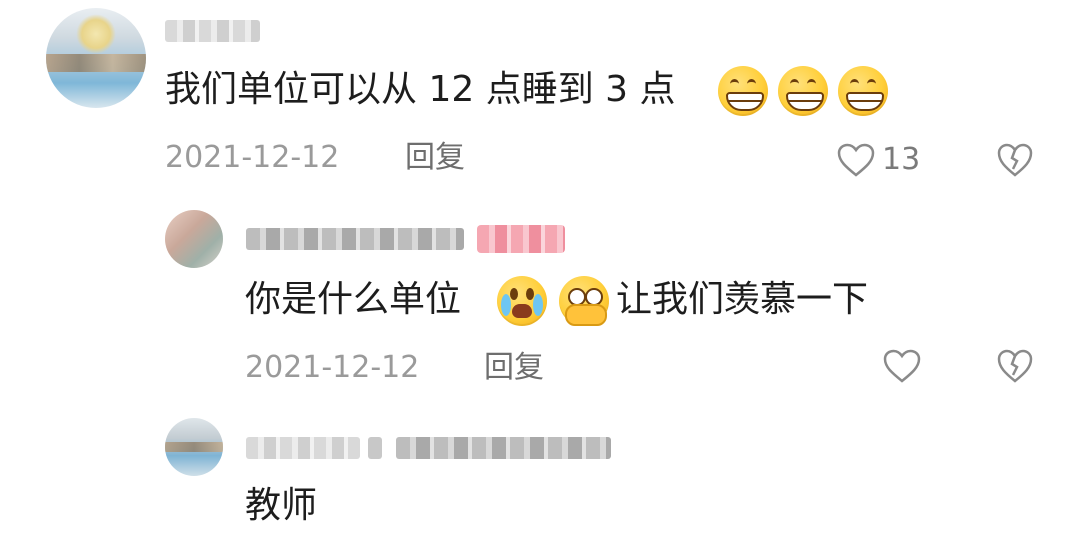 The height and width of the screenshot is (547, 1080). Describe the element at coordinates (375, 448) in the screenshot. I see `reply-arrow-icon` at that location.